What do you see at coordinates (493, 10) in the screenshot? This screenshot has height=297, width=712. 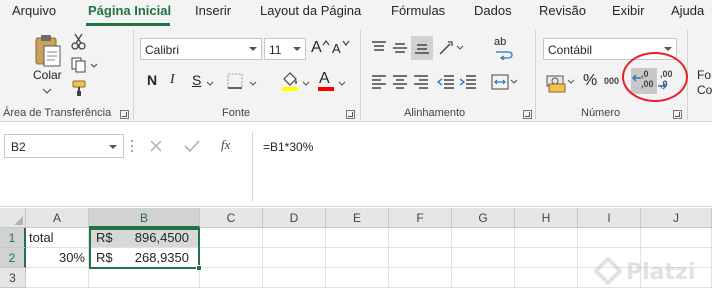 I see `tab-dados: Dados` at bounding box center [493, 10].